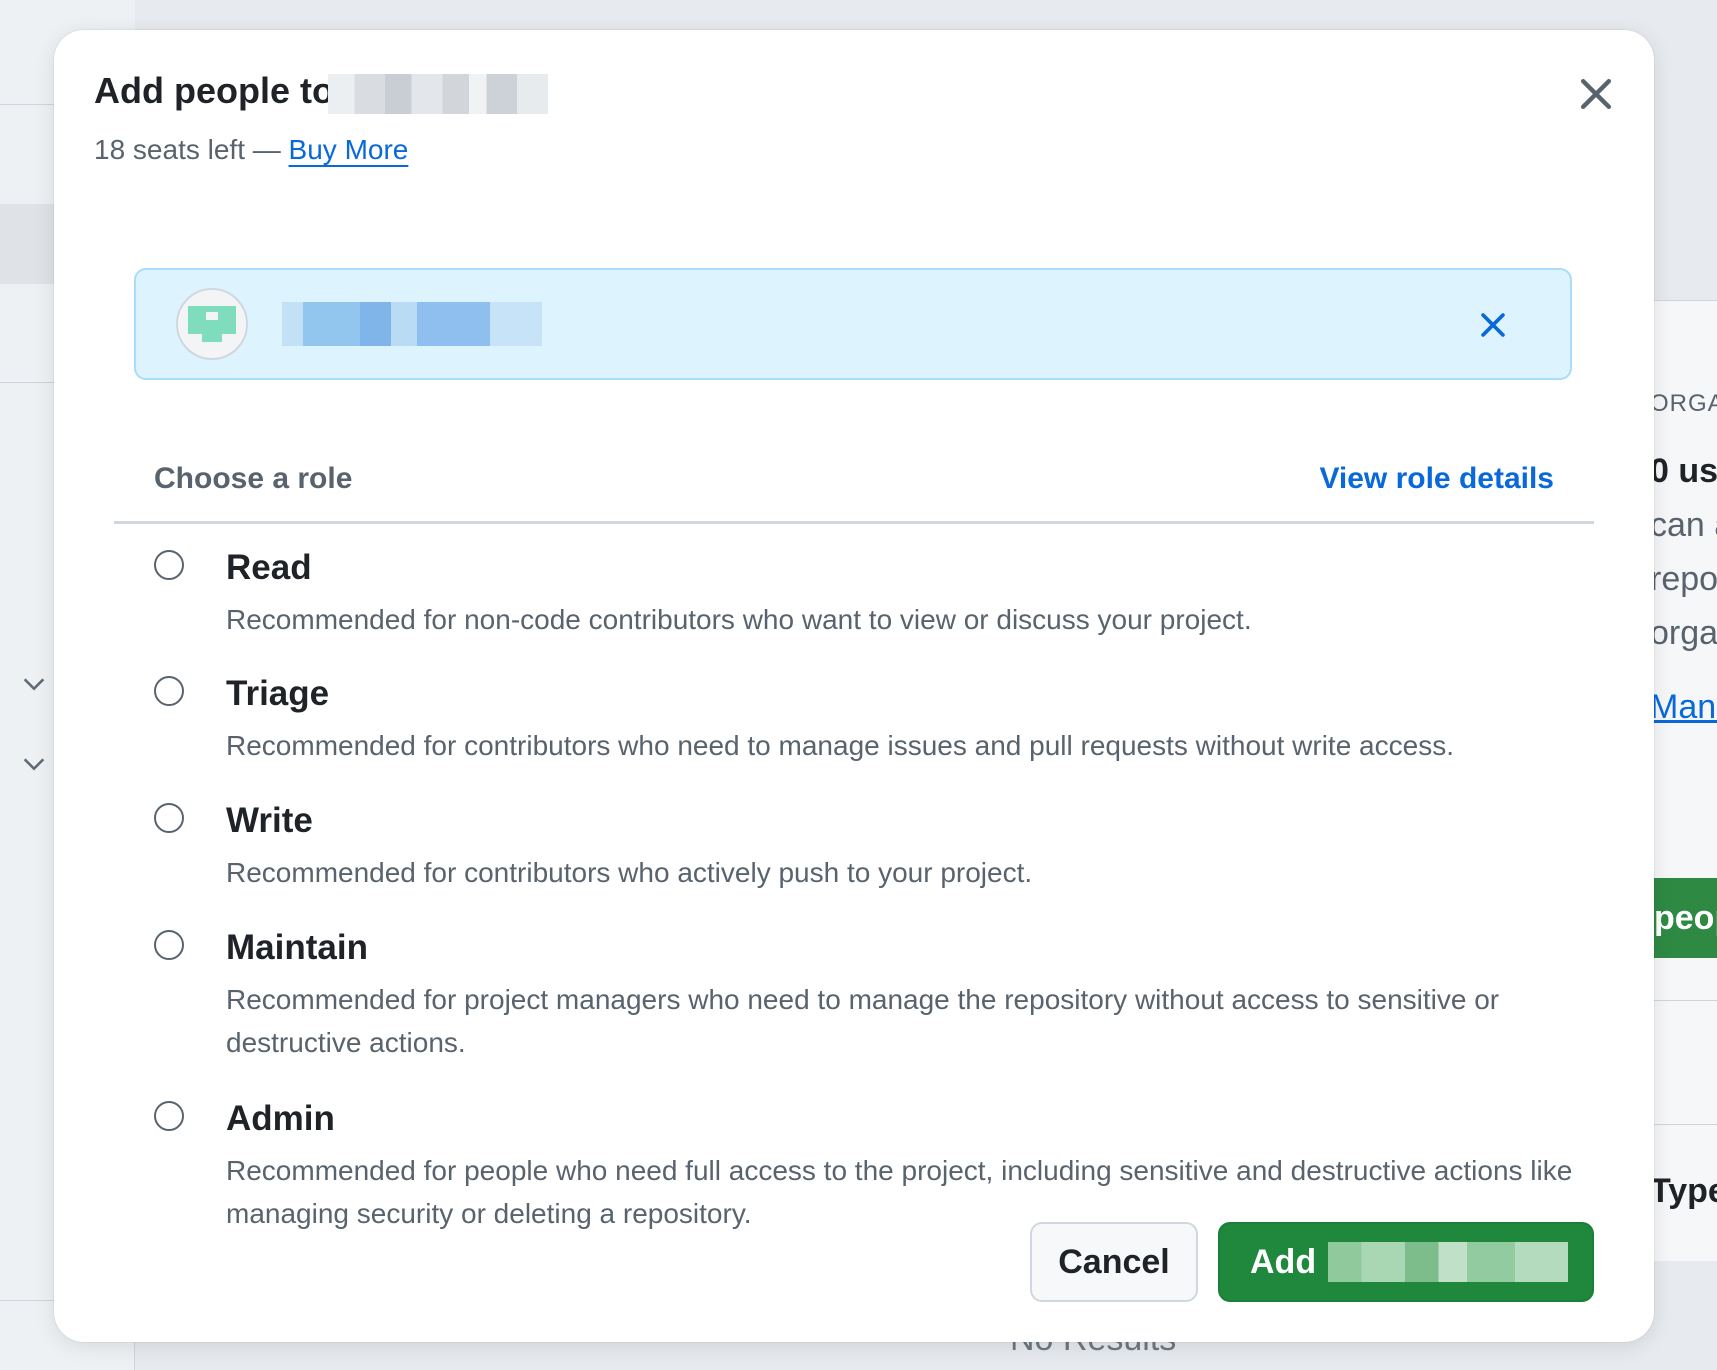 Image resolution: width=1717 pixels, height=1370 pixels. I want to click on role-name: Read, so click(269, 567).